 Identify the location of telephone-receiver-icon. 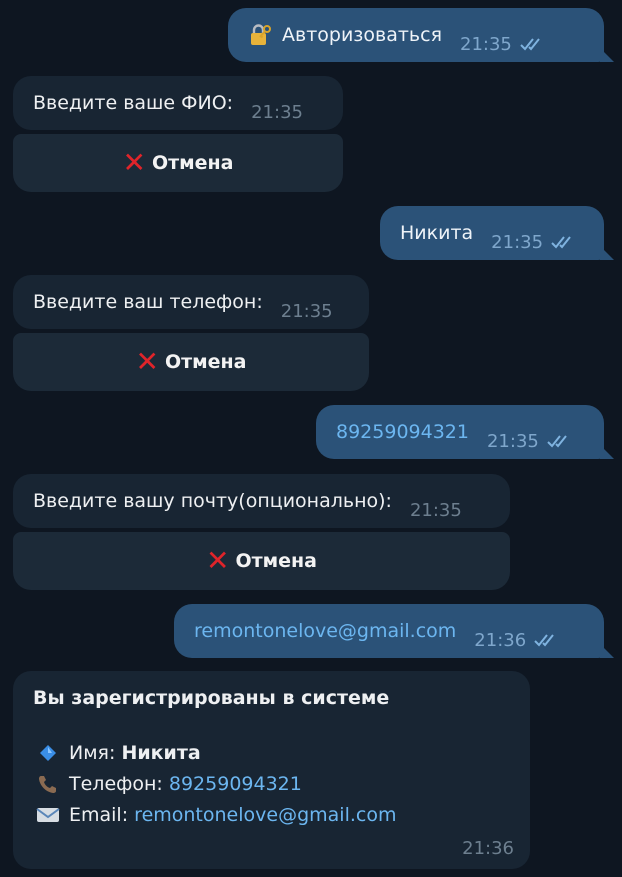
(48, 784).